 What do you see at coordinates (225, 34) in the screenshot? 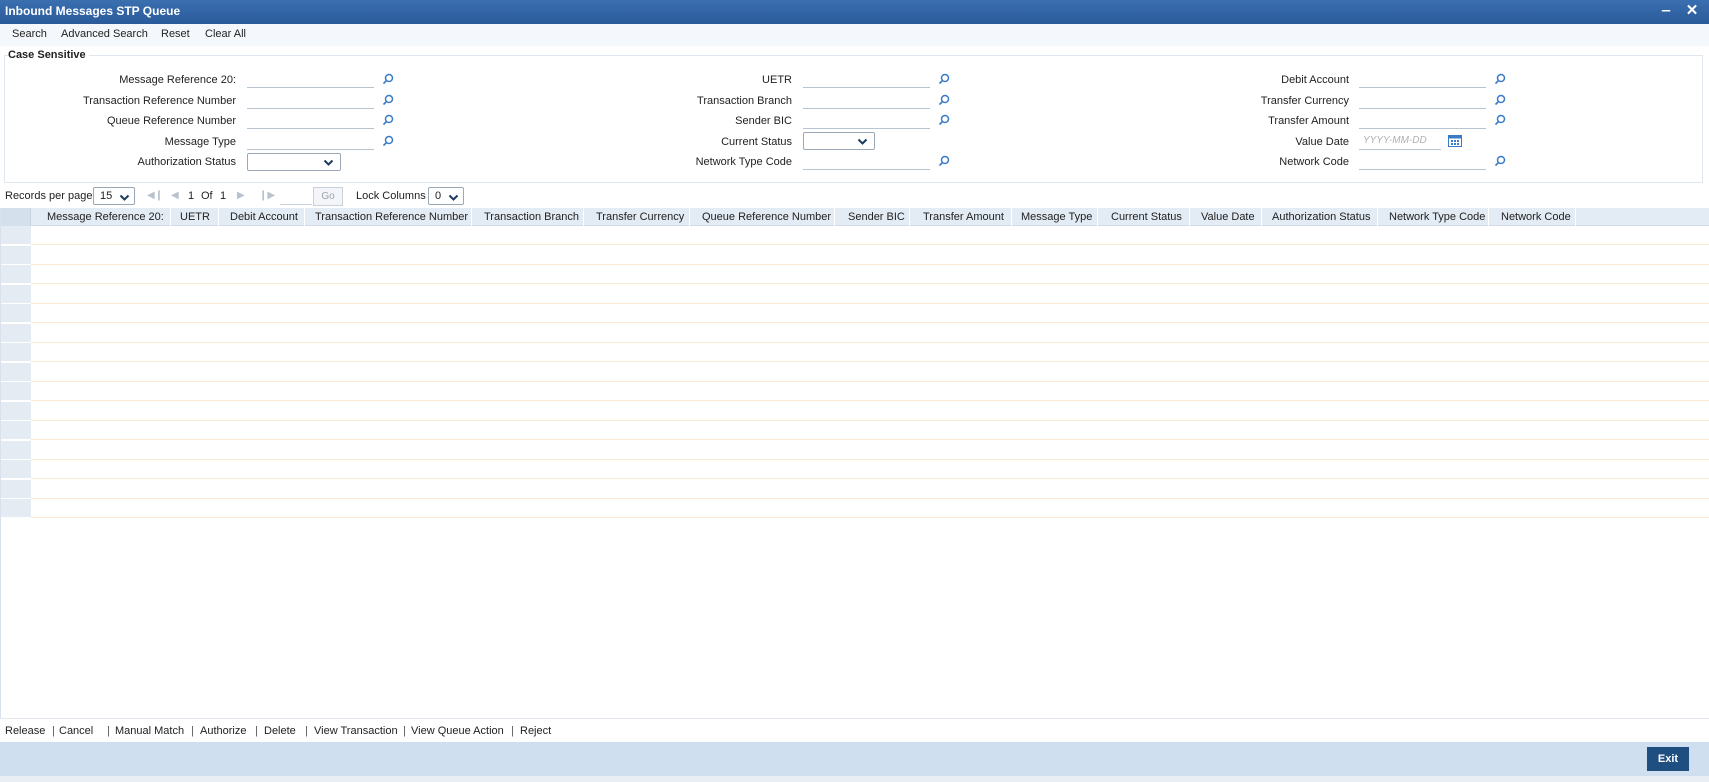
I see `clear-all-button: Clear All` at bounding box center [225, 34].